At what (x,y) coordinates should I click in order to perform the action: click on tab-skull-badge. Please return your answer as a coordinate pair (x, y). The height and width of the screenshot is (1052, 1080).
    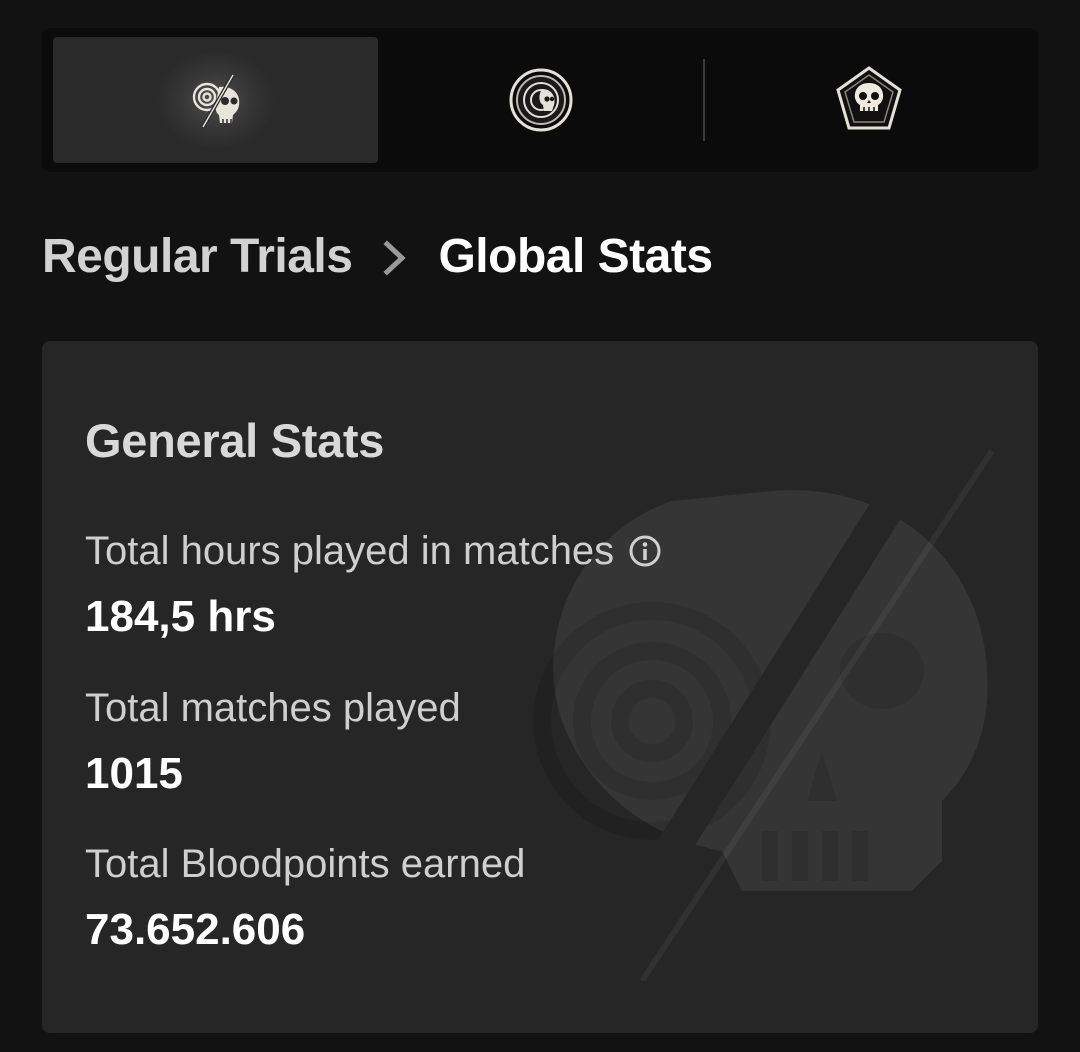
    Looking at the image, I should click on (868, 100).